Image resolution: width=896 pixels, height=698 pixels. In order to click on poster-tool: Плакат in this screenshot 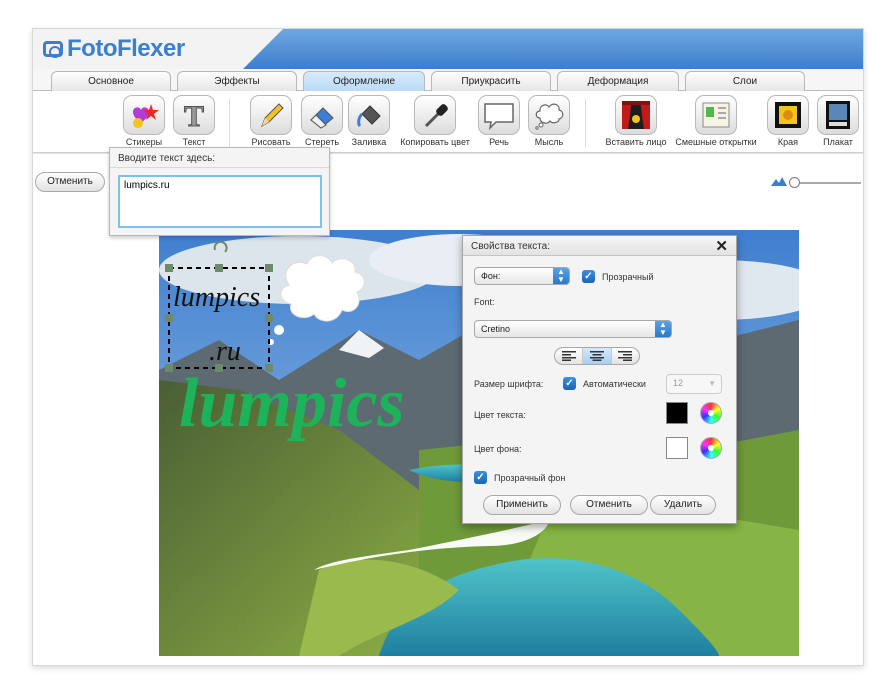, I will do `click(838, 121)`.